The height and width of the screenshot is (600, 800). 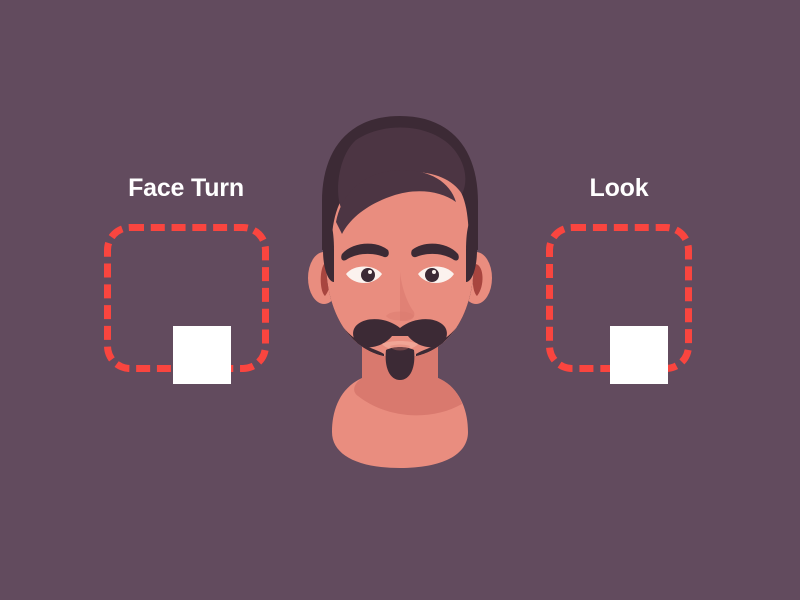 What do you see at coordinates (186, 188) in the screenshot?
I see `slot-label-face-turn: Face Turn` at bounding box center [186, 188].